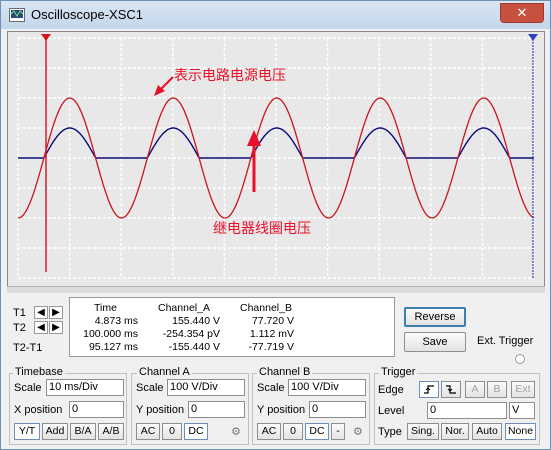  Describe the element at coordinates (487, 431) in the screenshot. I see `trigger-auto-button: Auto` at that location.